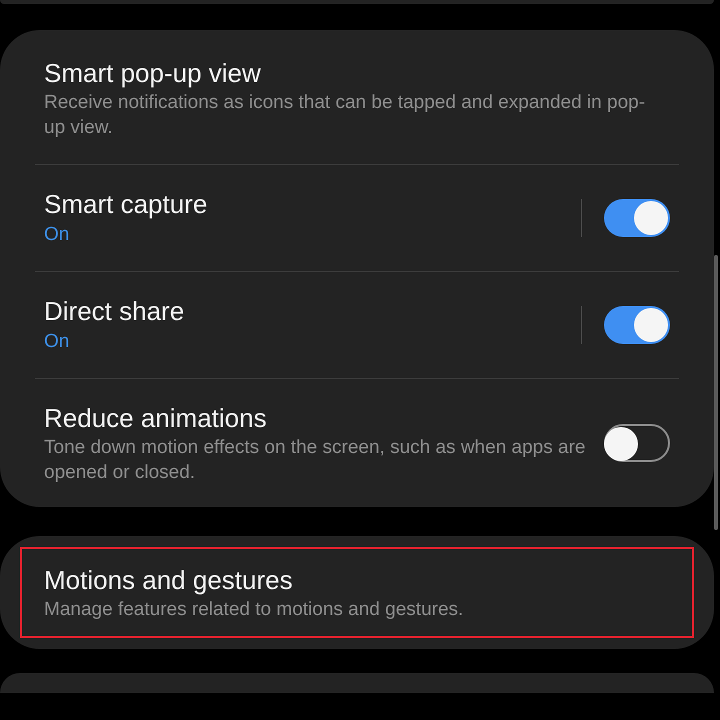 The image size is (720, 720). What do you see at coordinates (315, 460) in the screenshot?
I see `setting-description: Tone down motion effects on the screen, such as when apps are opened or closed.` at bounding box center [315, 460].